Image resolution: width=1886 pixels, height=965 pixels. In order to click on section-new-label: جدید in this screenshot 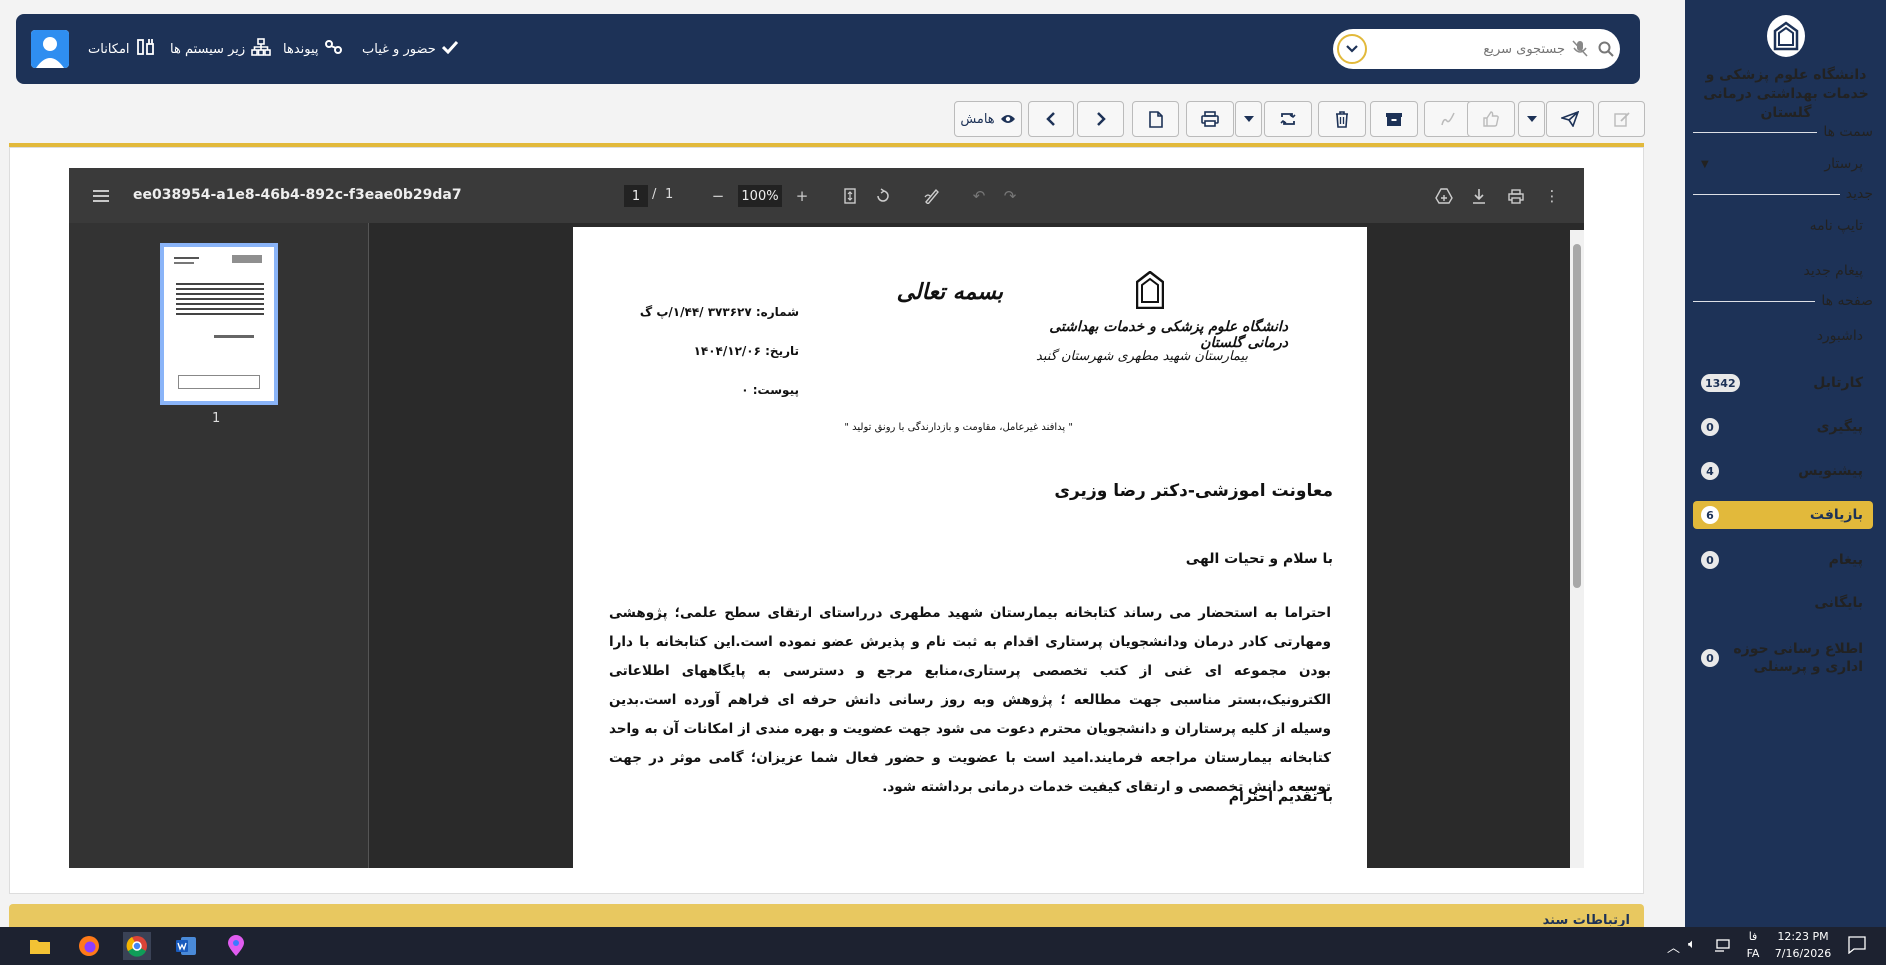, I will do `click(1859, 194)`.